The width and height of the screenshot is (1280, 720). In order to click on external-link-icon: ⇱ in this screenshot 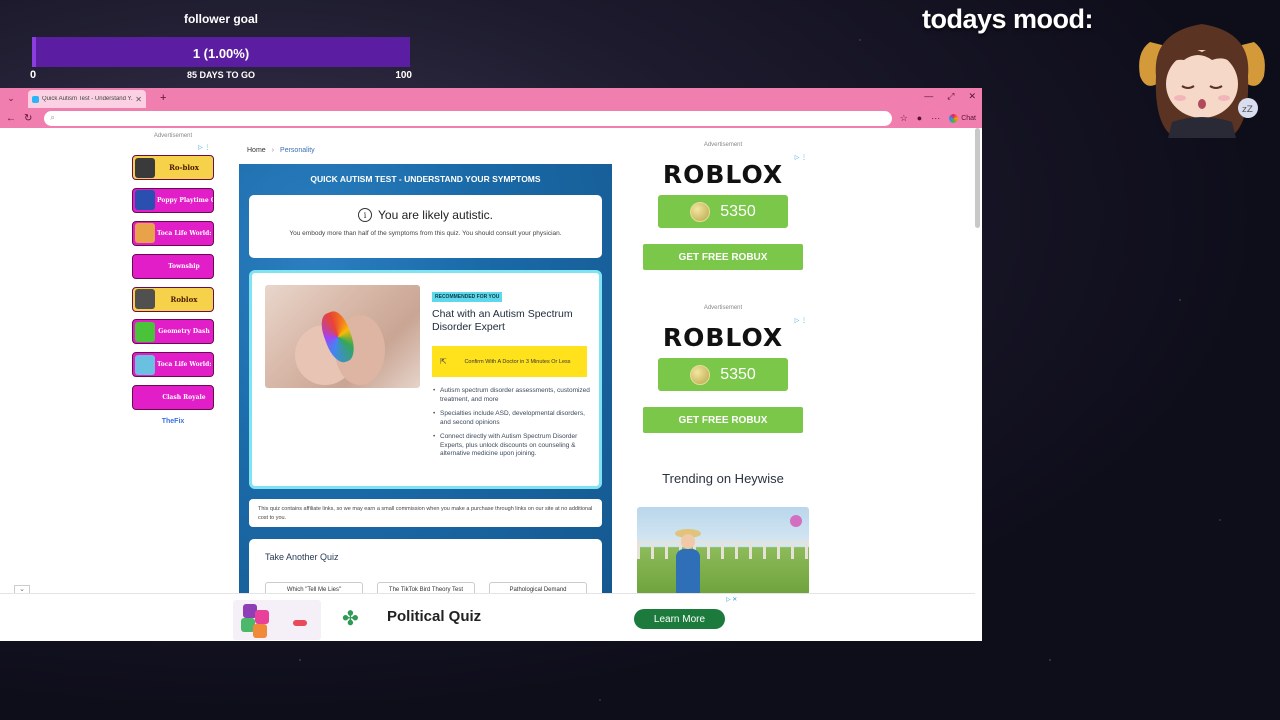, I will do `click(443, 361)`.